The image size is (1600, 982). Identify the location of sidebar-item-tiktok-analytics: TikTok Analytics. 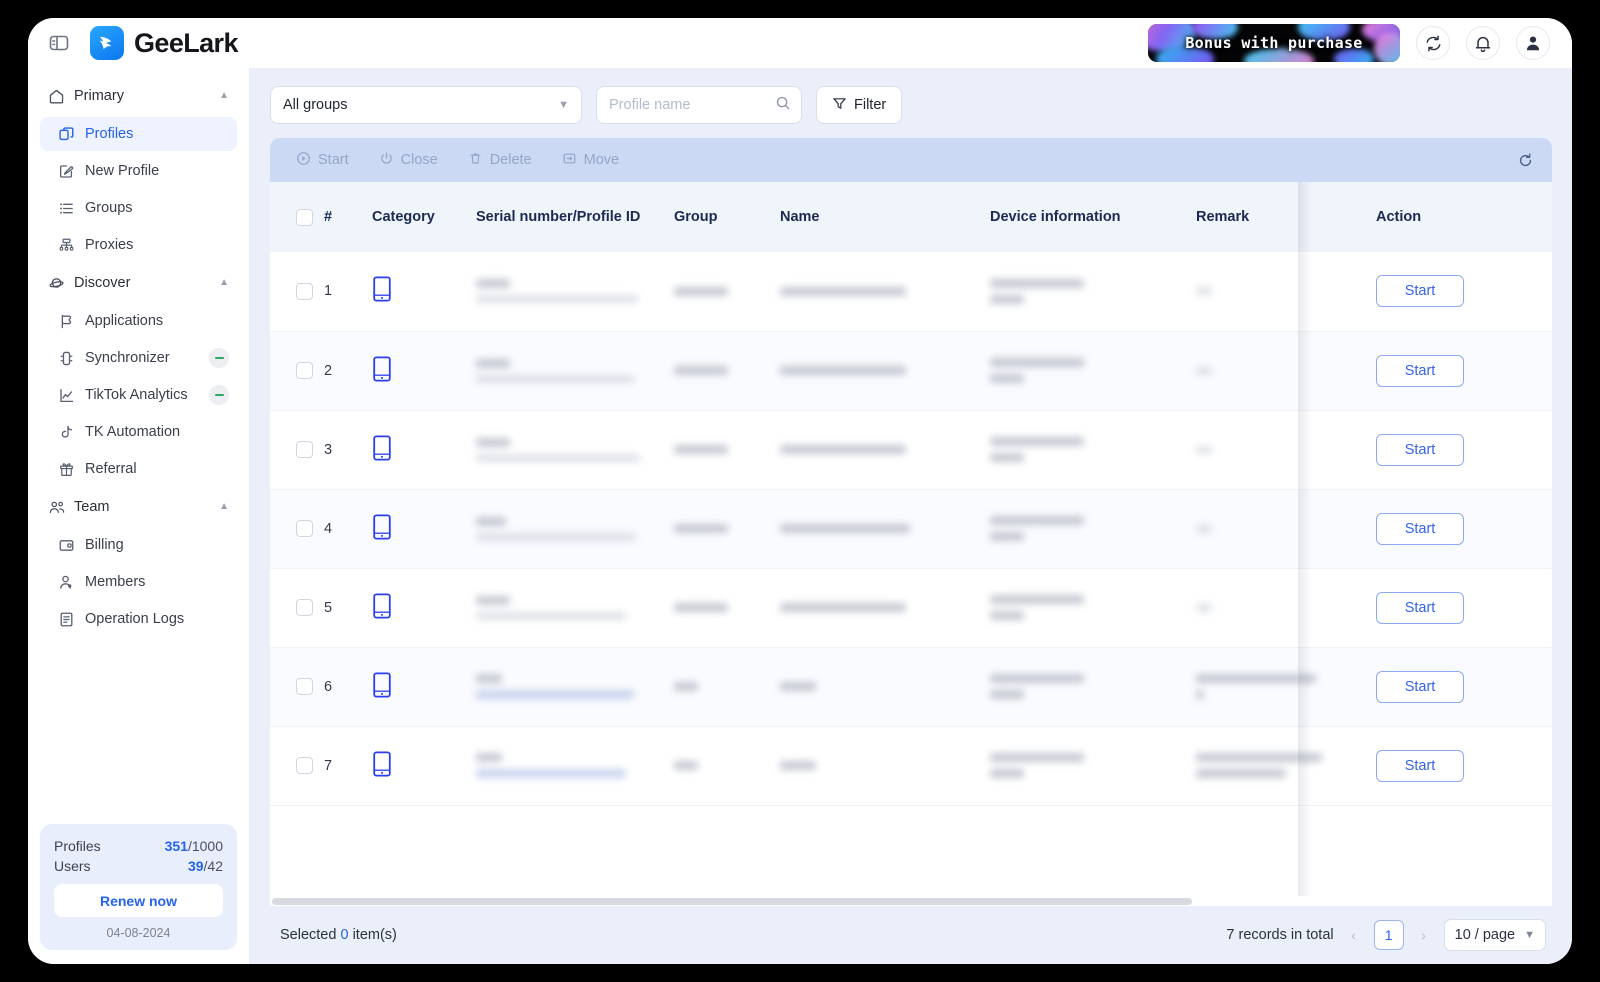
(138, 395).